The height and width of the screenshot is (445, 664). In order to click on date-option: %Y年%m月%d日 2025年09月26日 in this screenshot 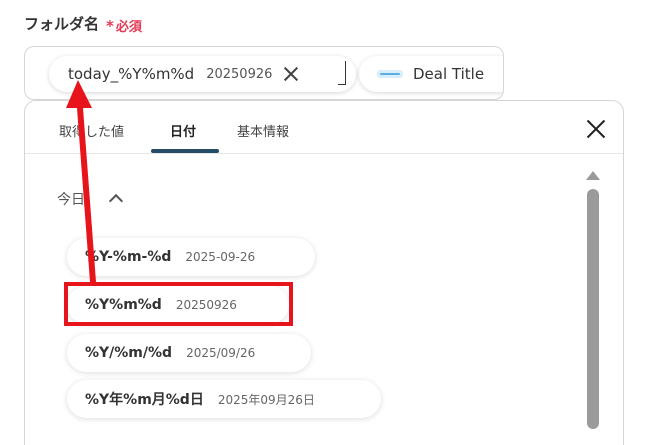, I will do `click(224, 399)`.